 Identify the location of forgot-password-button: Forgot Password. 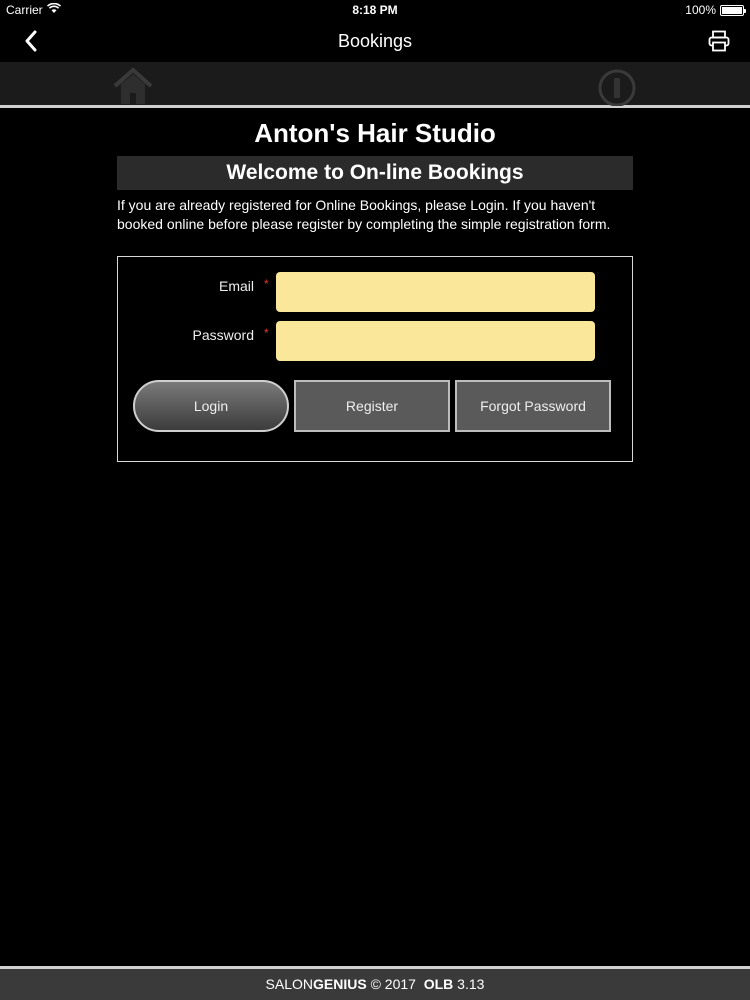
(533, 406).